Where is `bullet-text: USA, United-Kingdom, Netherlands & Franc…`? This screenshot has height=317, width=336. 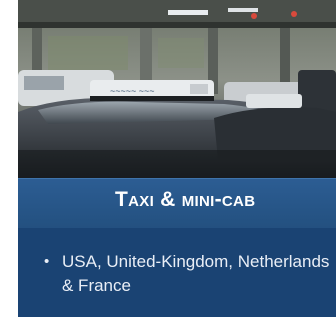
bullet-text: USA, United-Kingdom, Netherlands & Franc… is located at coordinates (196, 273).